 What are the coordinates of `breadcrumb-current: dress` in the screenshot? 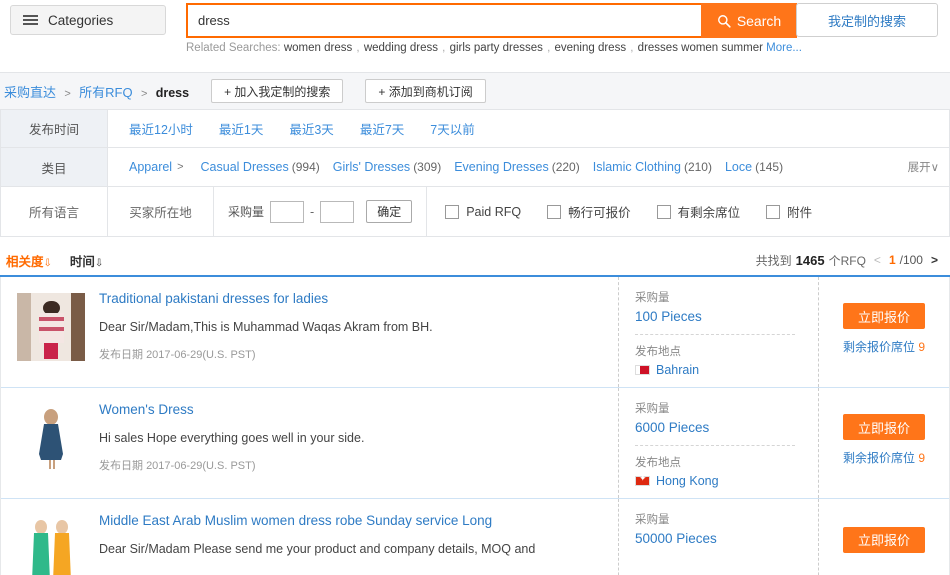 It's located at (172, 92).